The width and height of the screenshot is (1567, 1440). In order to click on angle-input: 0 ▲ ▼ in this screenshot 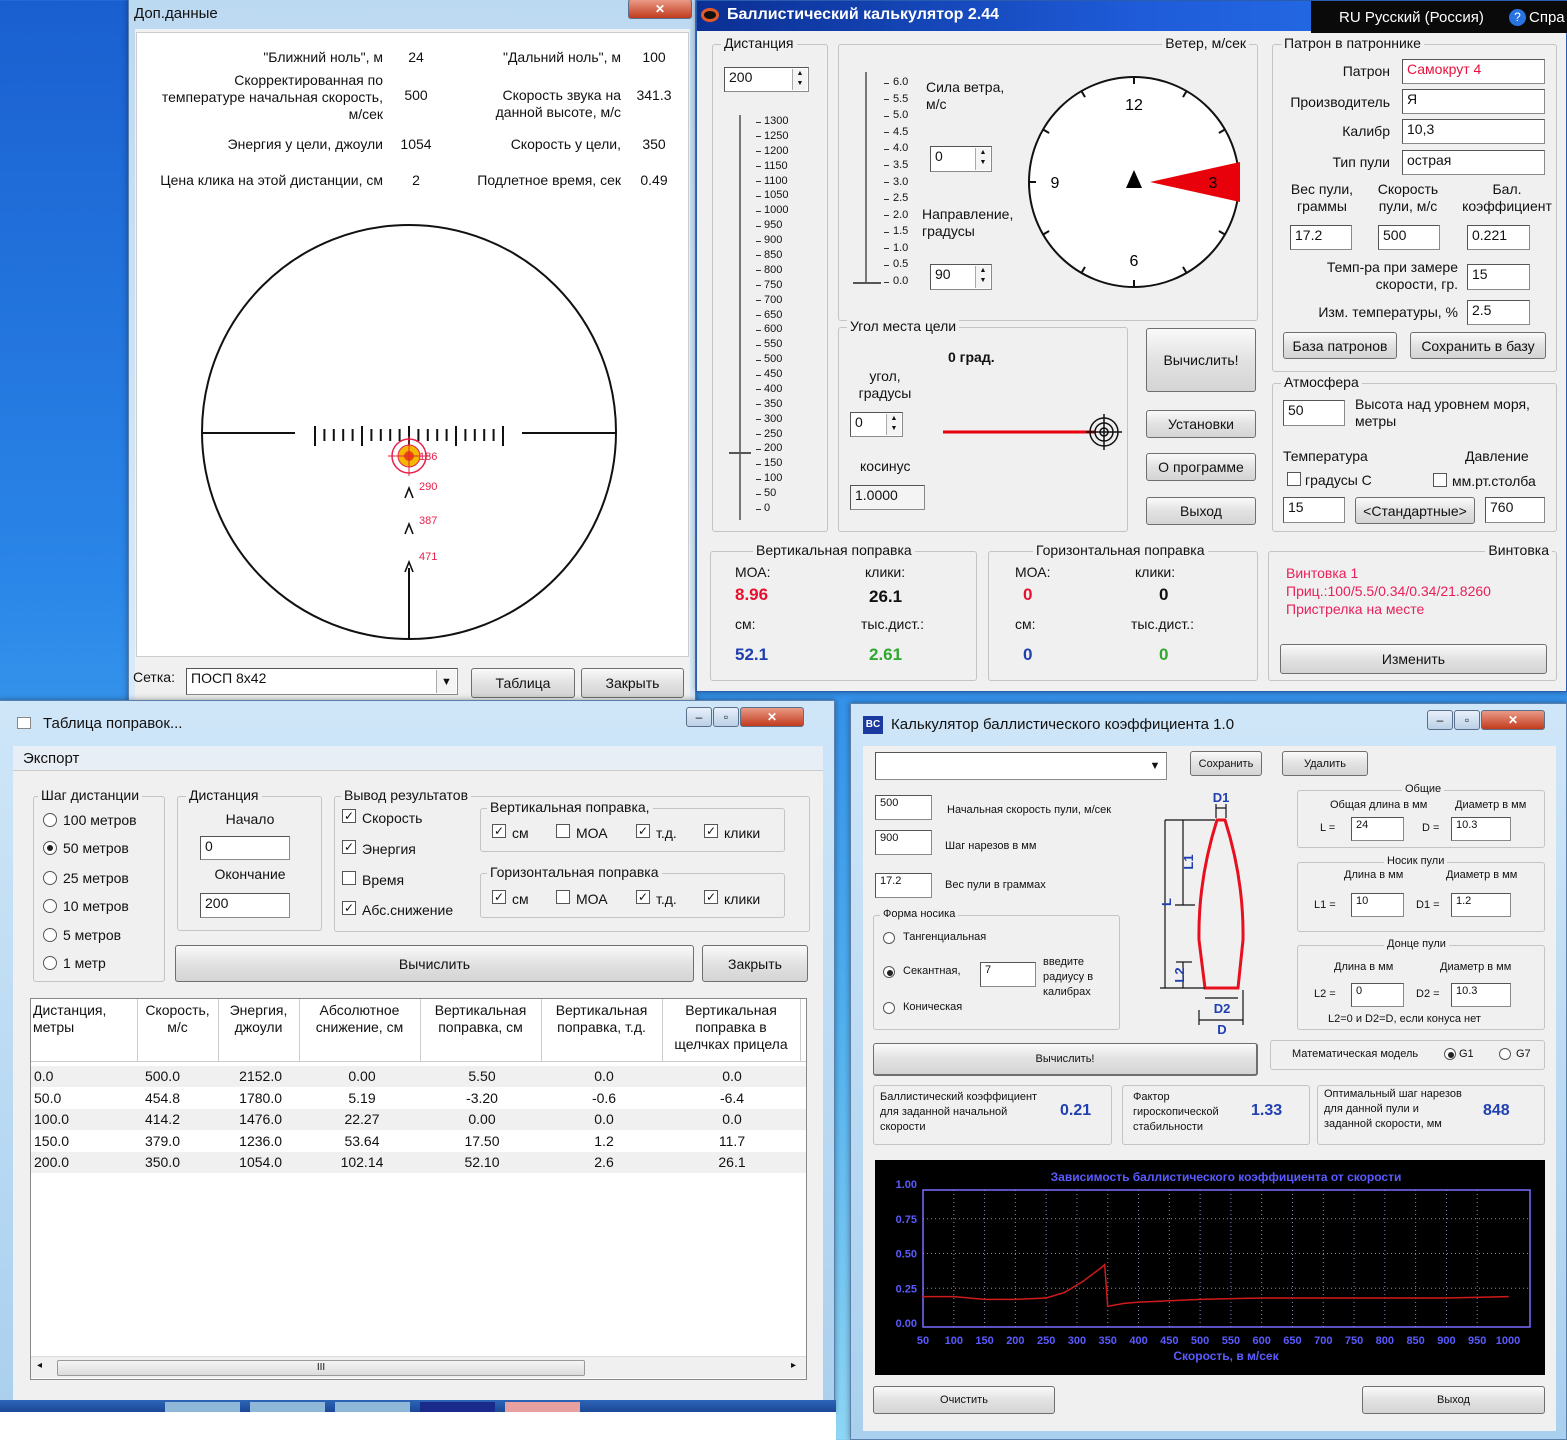, I will do `click(876, 424)`.